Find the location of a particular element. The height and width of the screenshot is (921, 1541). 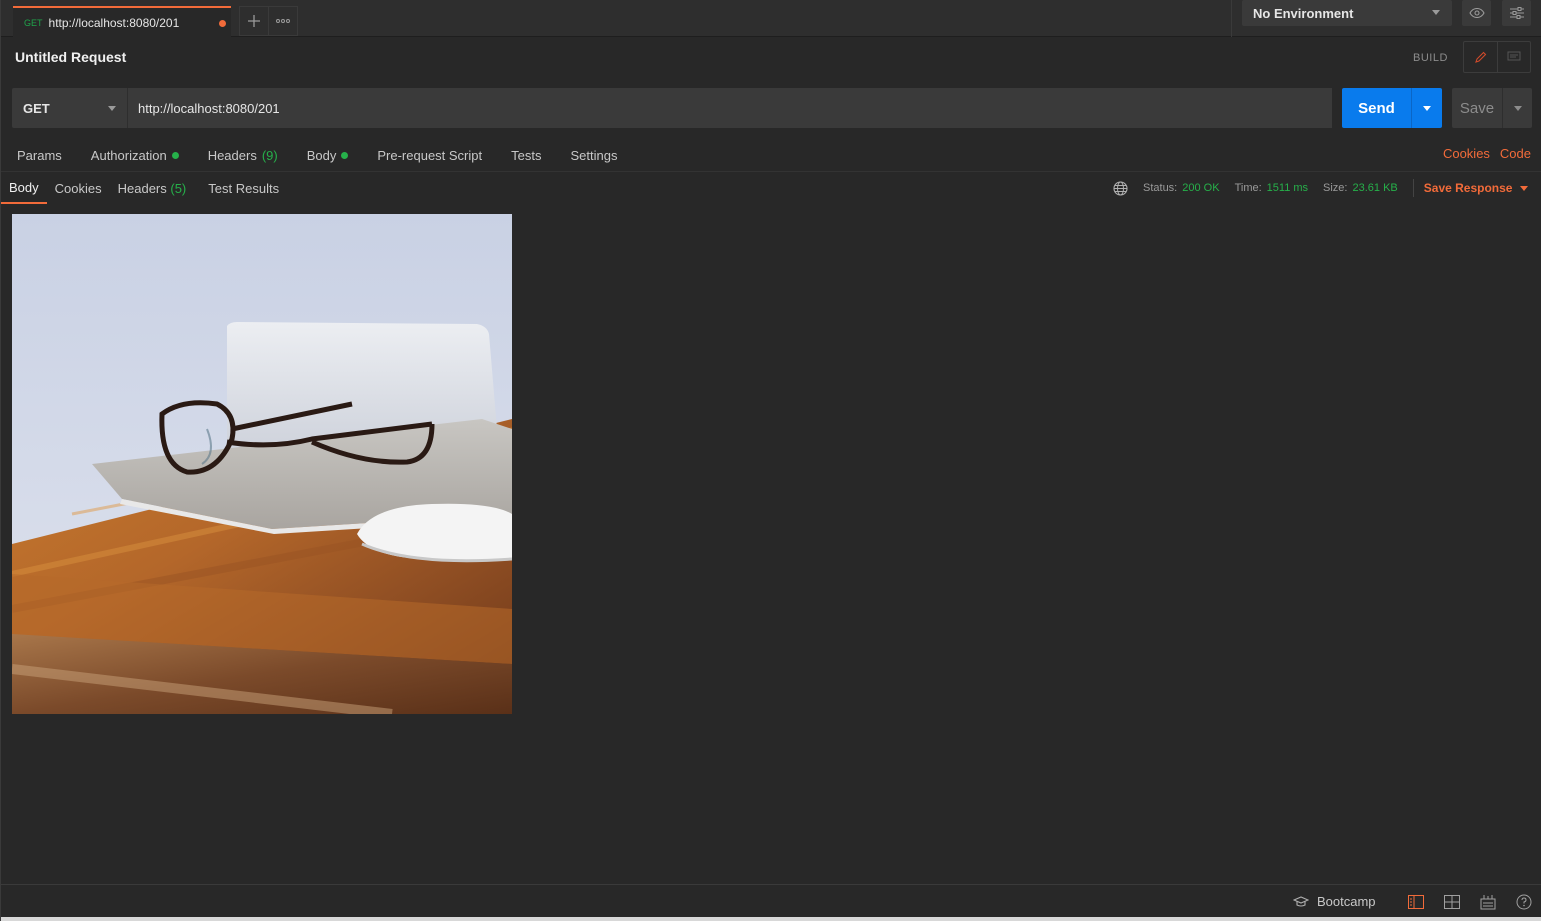

tab-params: Params is located at coordinates (39, 155).